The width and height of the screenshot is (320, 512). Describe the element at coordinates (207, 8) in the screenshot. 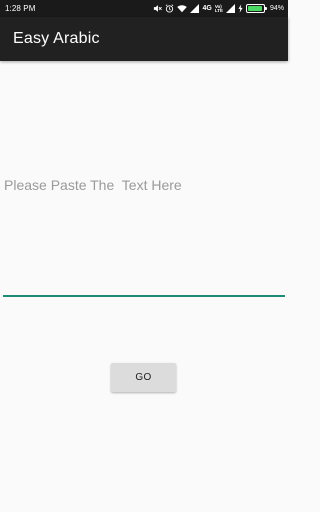

I see `network-type: 4G` at that location.